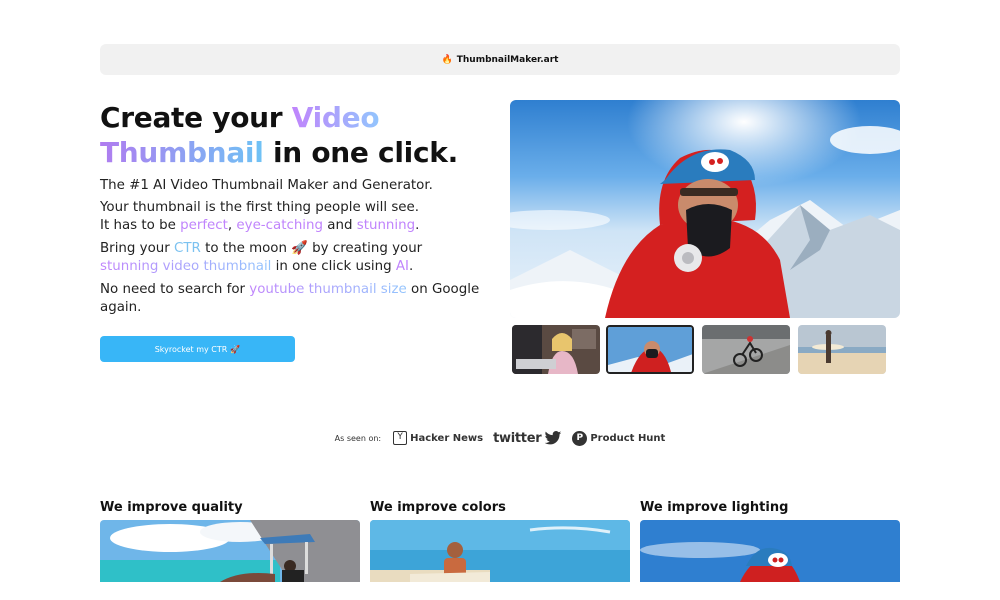 The image size is (1000, 600). I want to click on product-hunt-icon: P, so click(580, 438).